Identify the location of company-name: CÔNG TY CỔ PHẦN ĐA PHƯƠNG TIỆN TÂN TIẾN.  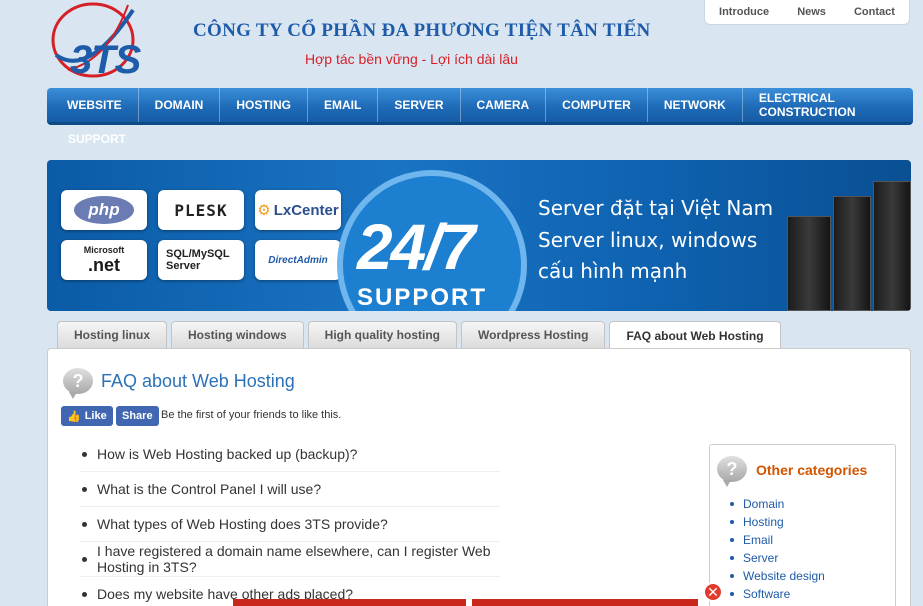
(422, 30).